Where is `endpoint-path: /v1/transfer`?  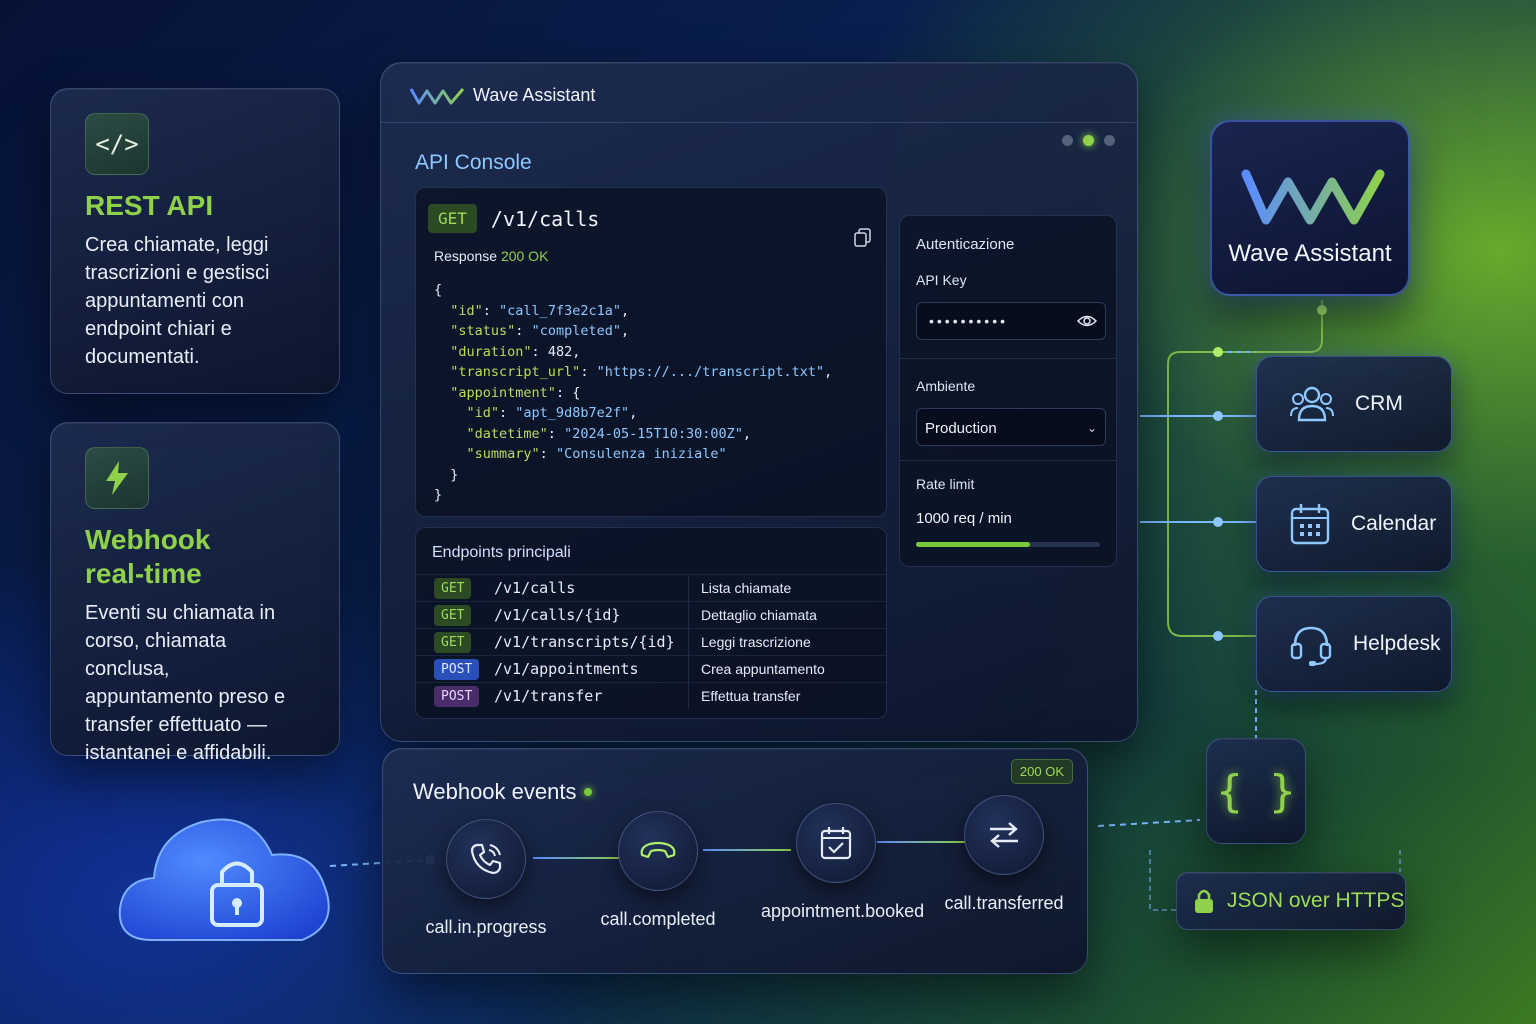 endpoint-path: /v1/transfer is located at coordinates (548, 696).